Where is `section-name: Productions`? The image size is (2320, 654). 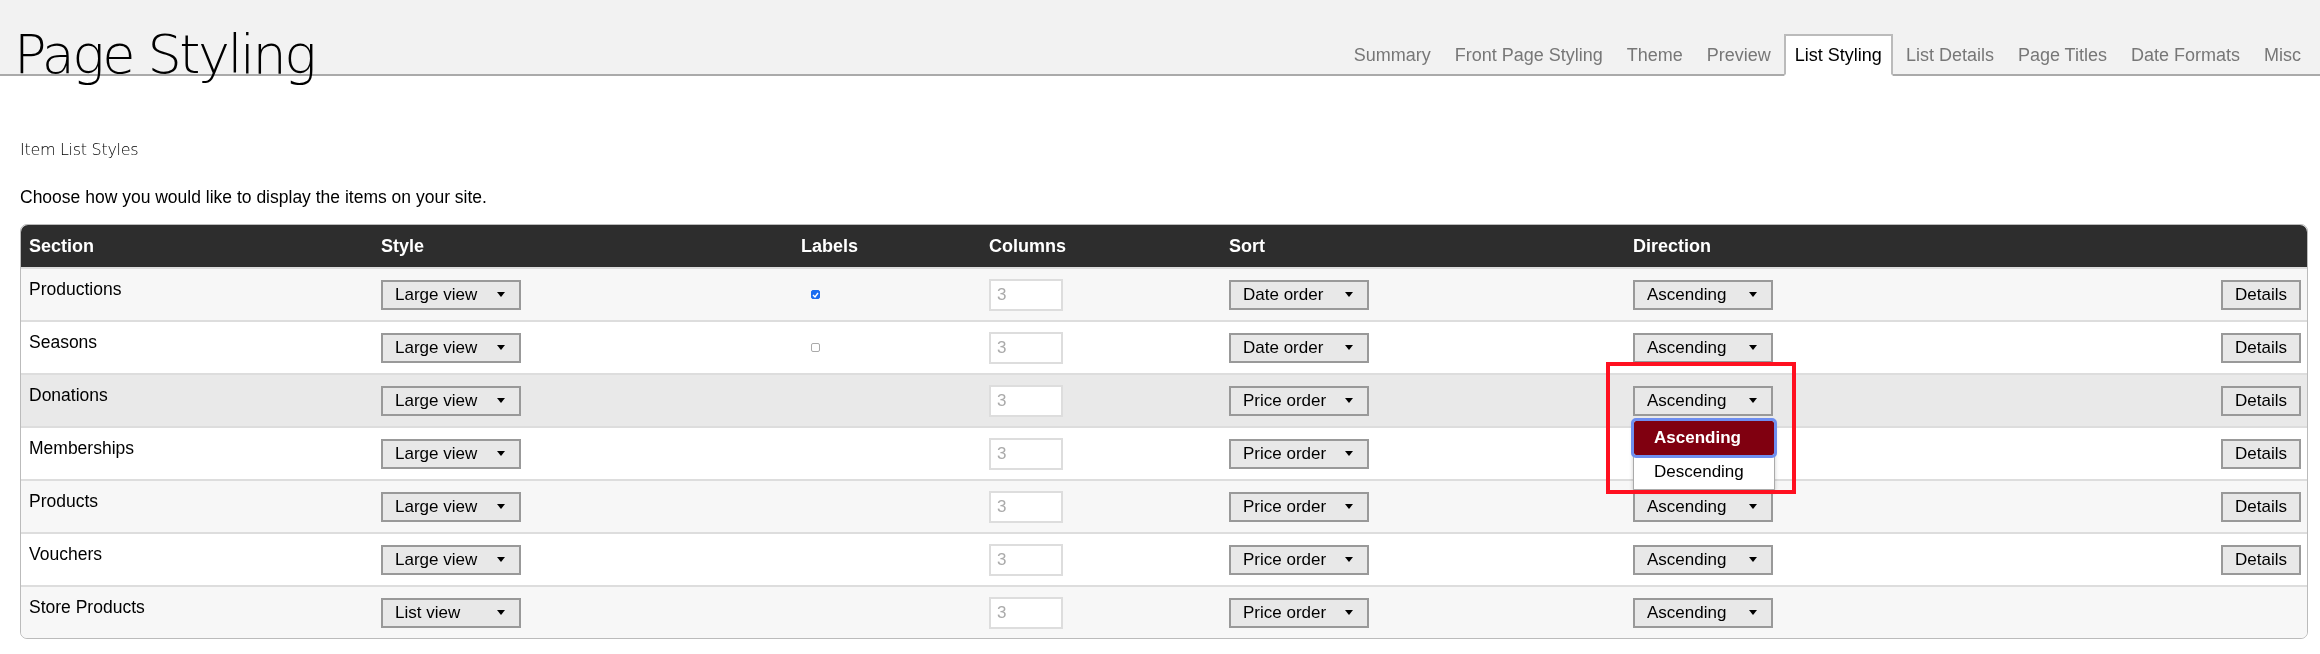
section-name: Productions is located at coordinates (75, 289).